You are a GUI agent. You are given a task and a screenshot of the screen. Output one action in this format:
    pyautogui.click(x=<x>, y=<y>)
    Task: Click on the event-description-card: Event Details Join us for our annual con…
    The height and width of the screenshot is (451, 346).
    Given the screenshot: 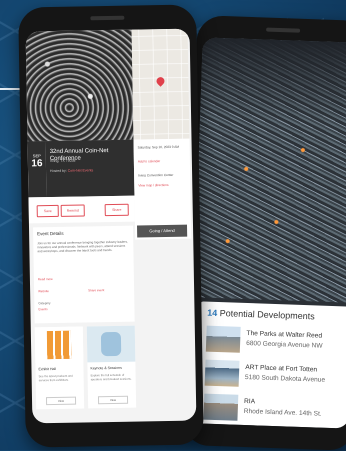 What is the action you would take?
    pyautogui.click(x=84, y=274)
    